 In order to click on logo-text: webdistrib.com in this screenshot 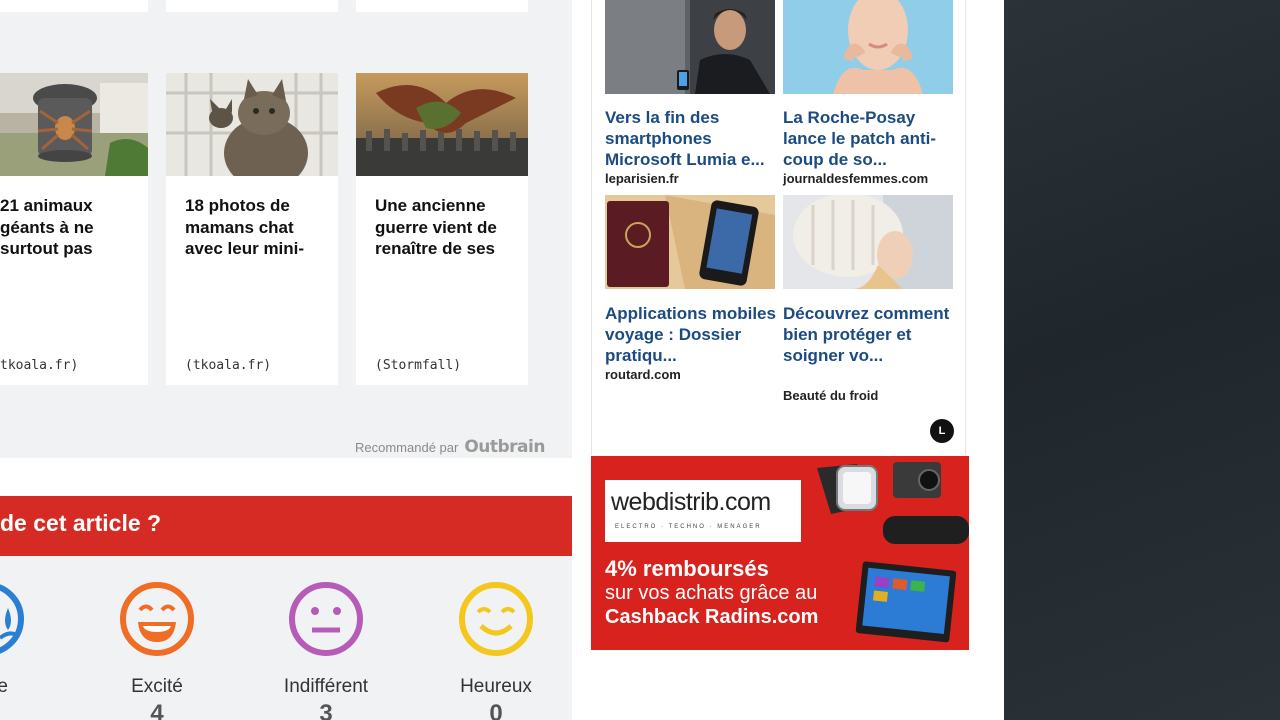, I will do `click(691, 502)`.